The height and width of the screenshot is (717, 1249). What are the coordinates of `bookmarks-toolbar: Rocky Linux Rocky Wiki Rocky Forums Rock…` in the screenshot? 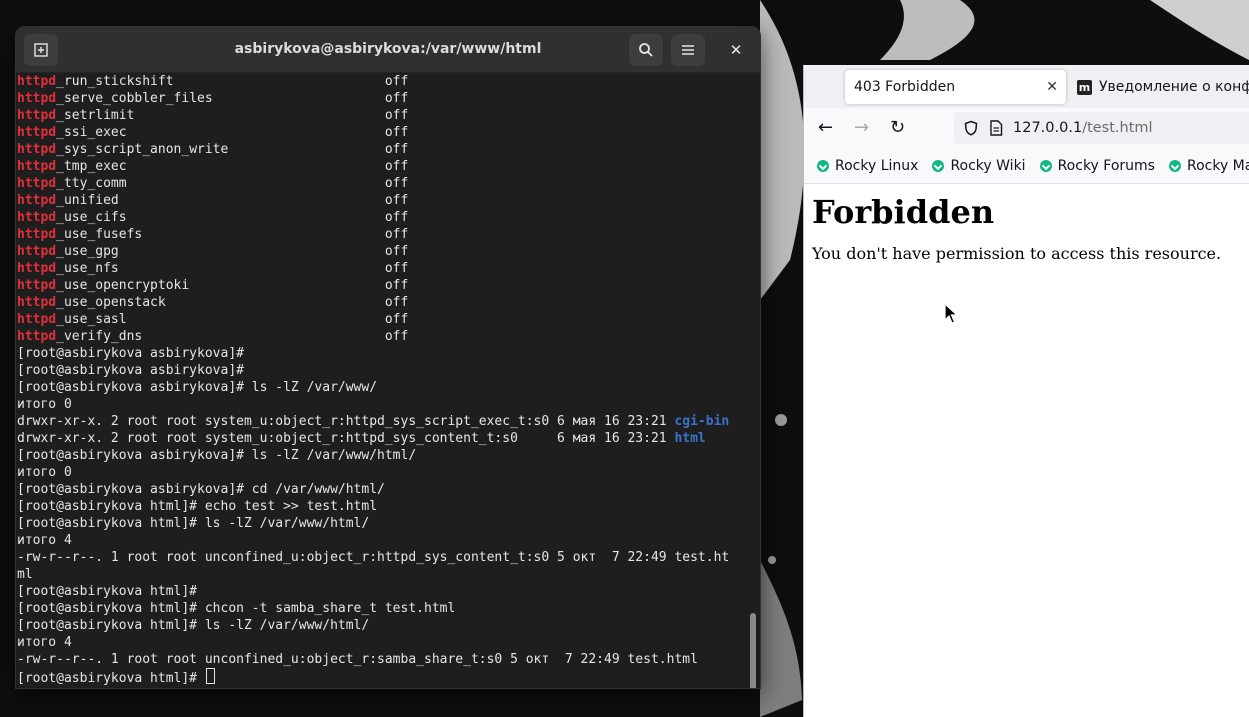 It's located at (1026, 166).